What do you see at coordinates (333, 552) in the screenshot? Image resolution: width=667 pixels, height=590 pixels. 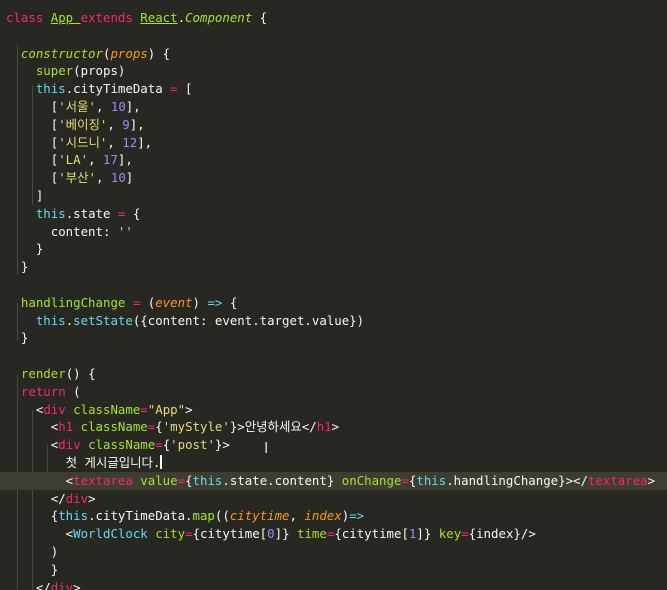 I see `code-line: )` at bounding box center [333, 552].